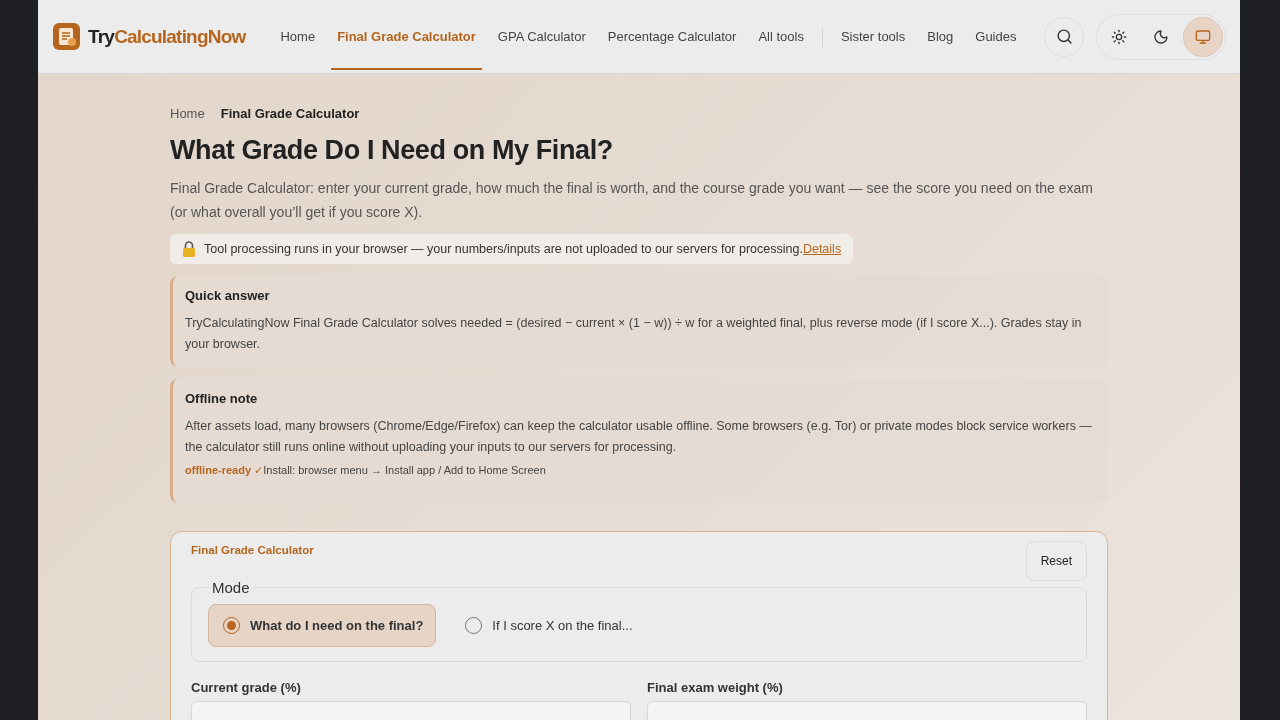  What do you see at coordinates (632, 200) in the screenshot?
I see `intro-text: Final Grade Calculator: enter your current grade, how much the final is worth, and the course grade you want — see the score you need on the exam (or what overall you’ll get if you score X).` at bounding box center [632, 200].